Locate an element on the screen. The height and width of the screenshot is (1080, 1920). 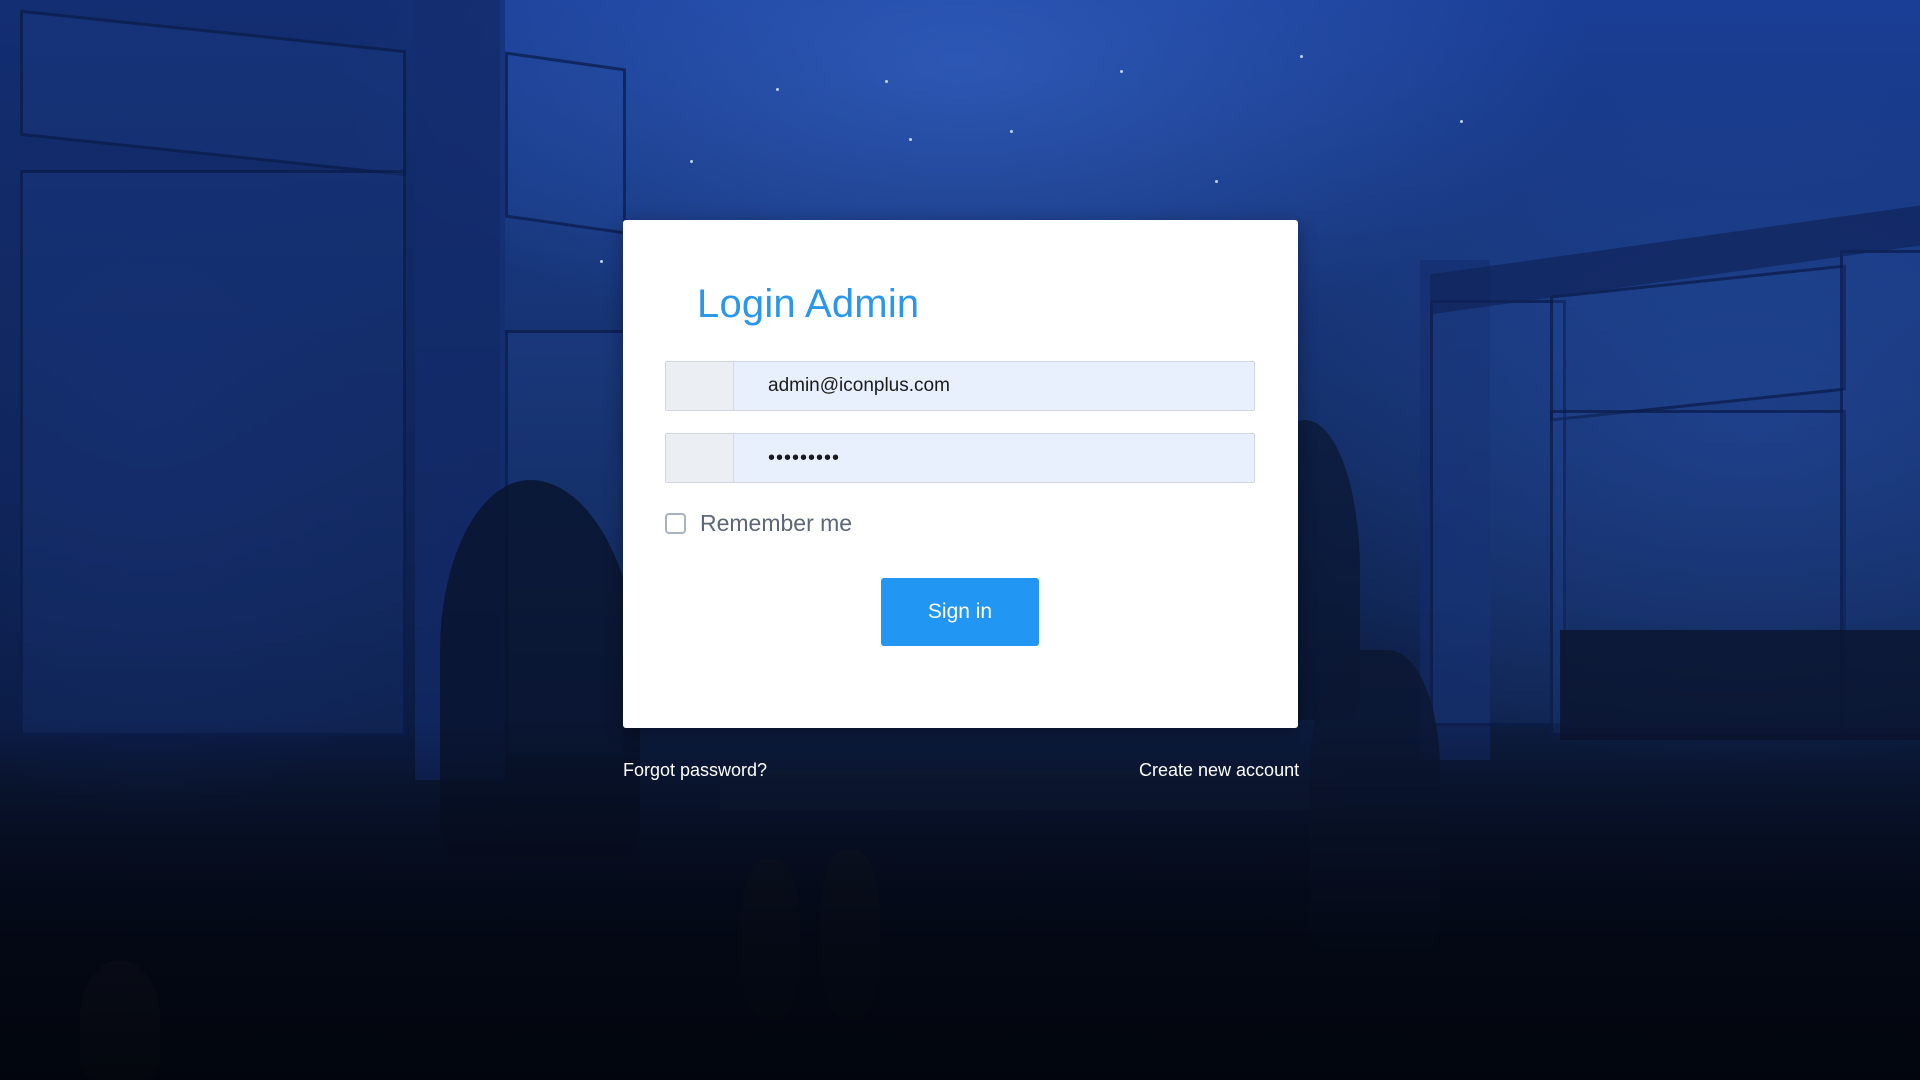
email-input-group is located at coordinates (960, 386).